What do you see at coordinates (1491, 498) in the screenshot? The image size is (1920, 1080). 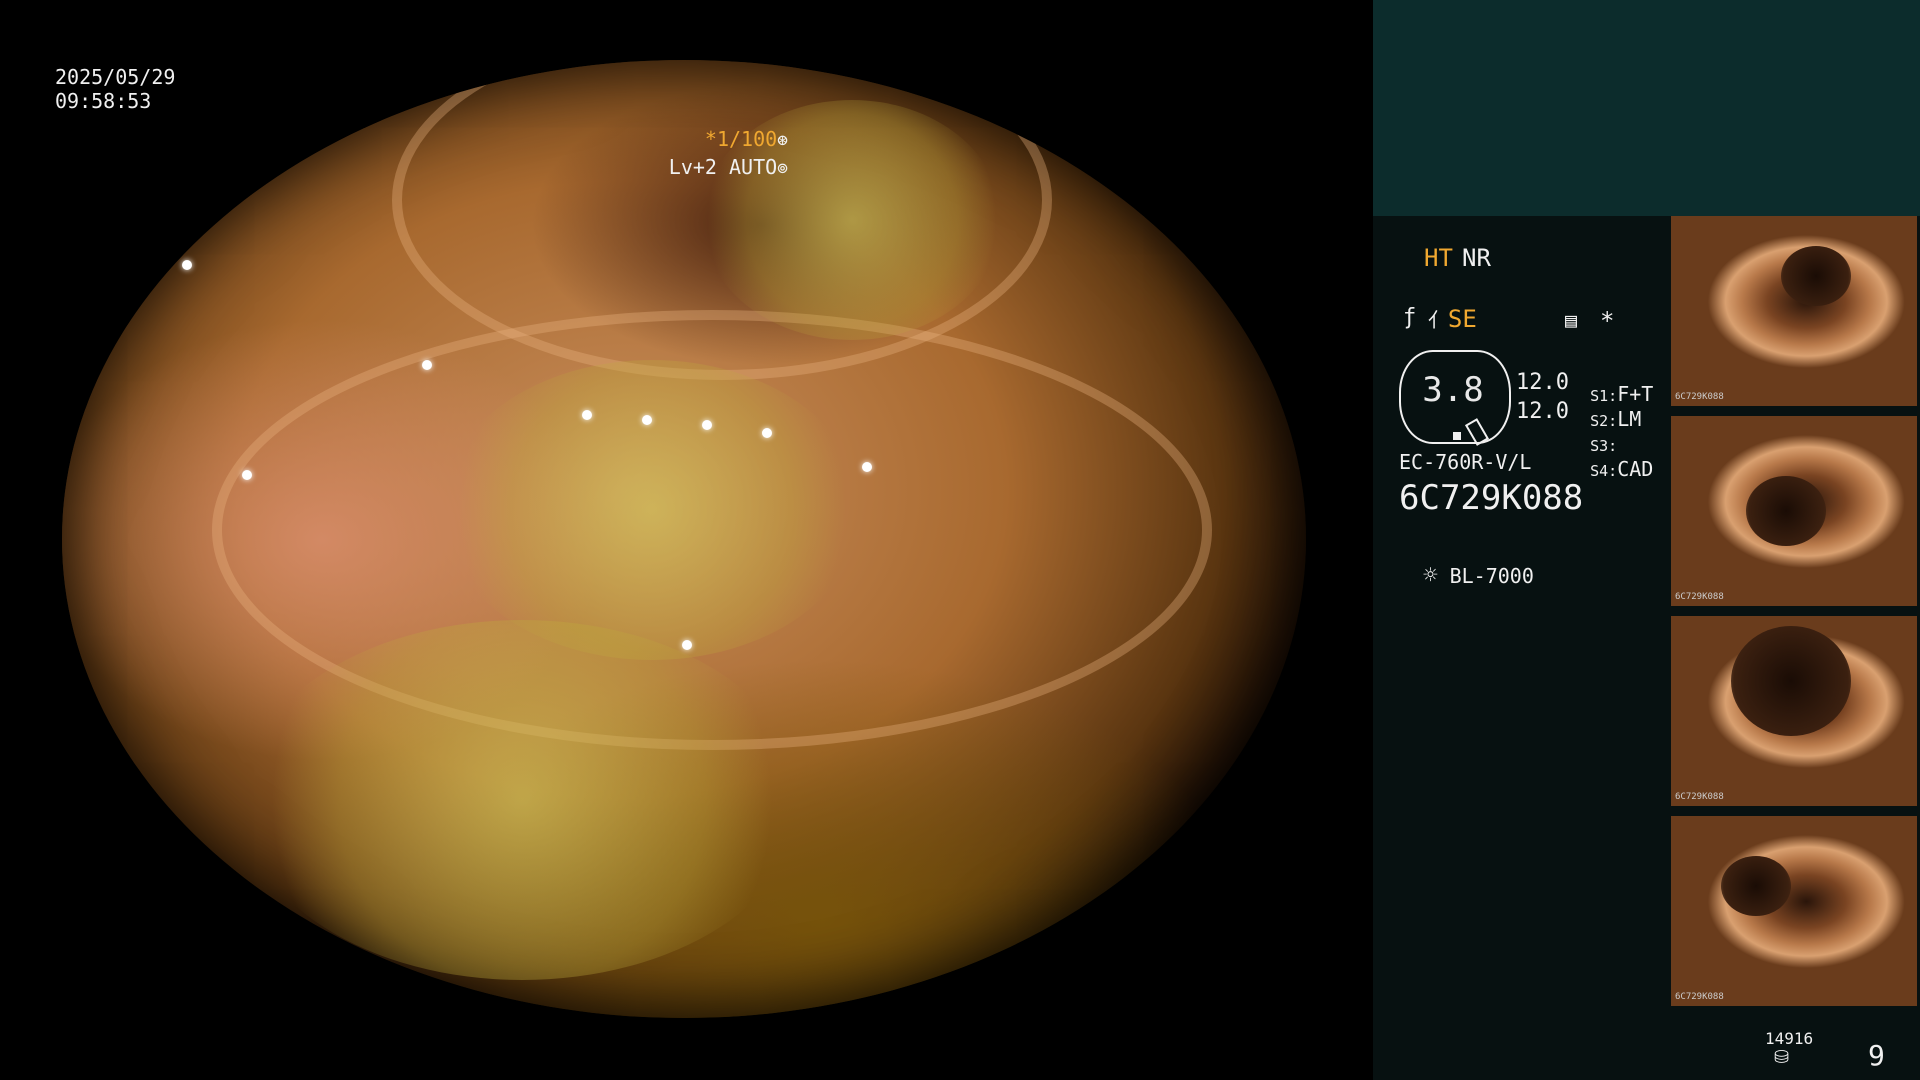 I see `scope-serial: 6C729K088` at bounding box center [1491, 498].